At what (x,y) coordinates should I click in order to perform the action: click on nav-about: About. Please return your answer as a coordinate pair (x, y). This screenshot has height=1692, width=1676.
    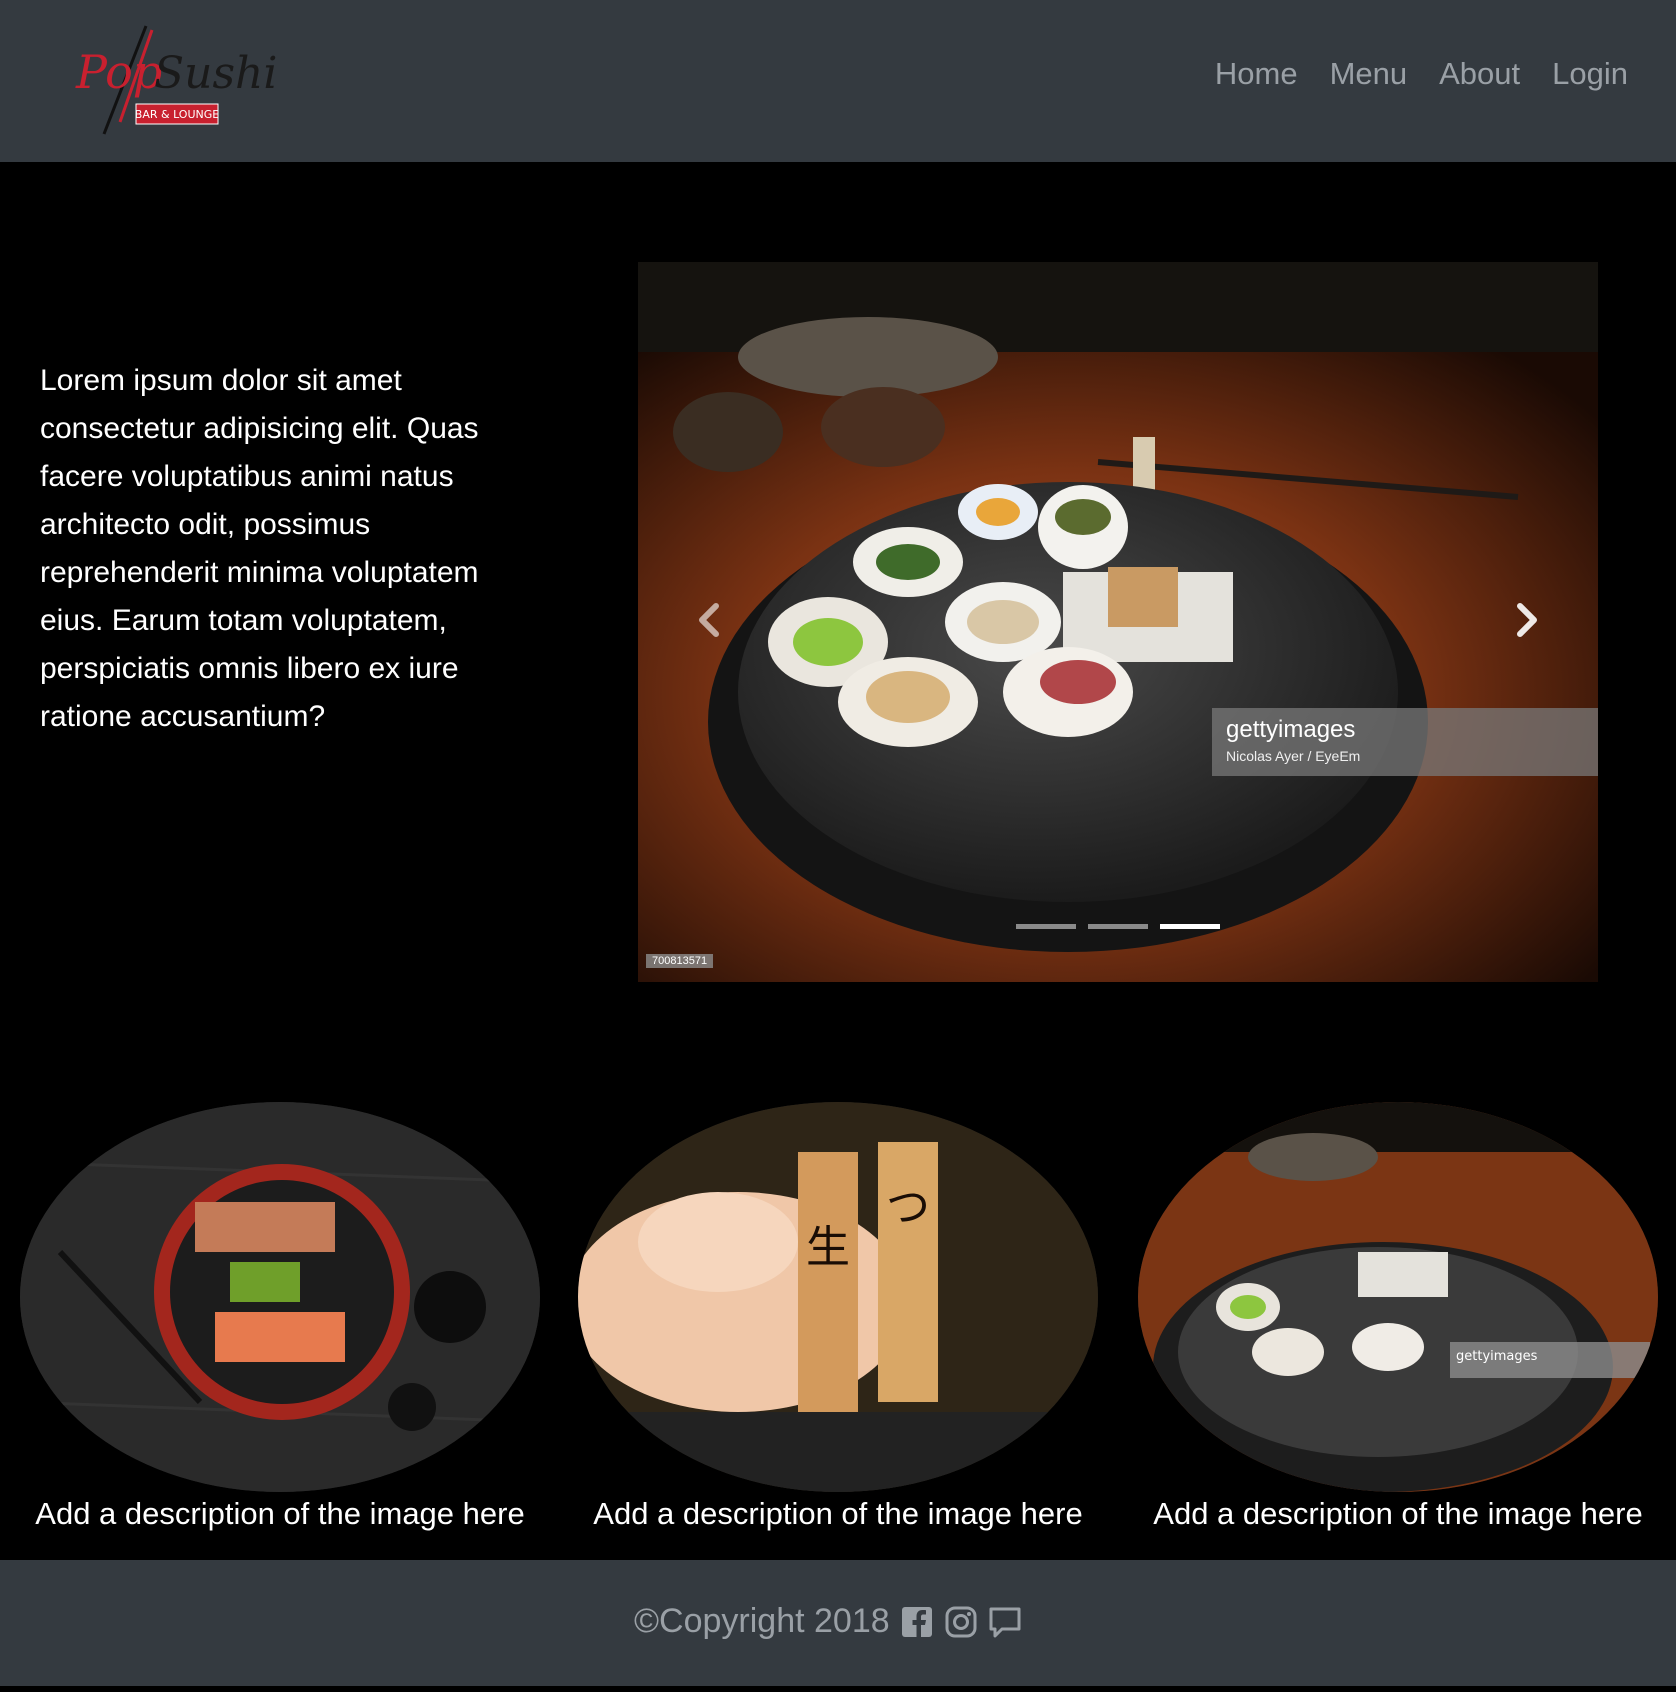
    Looking at the image, I should click on (1479, 74).